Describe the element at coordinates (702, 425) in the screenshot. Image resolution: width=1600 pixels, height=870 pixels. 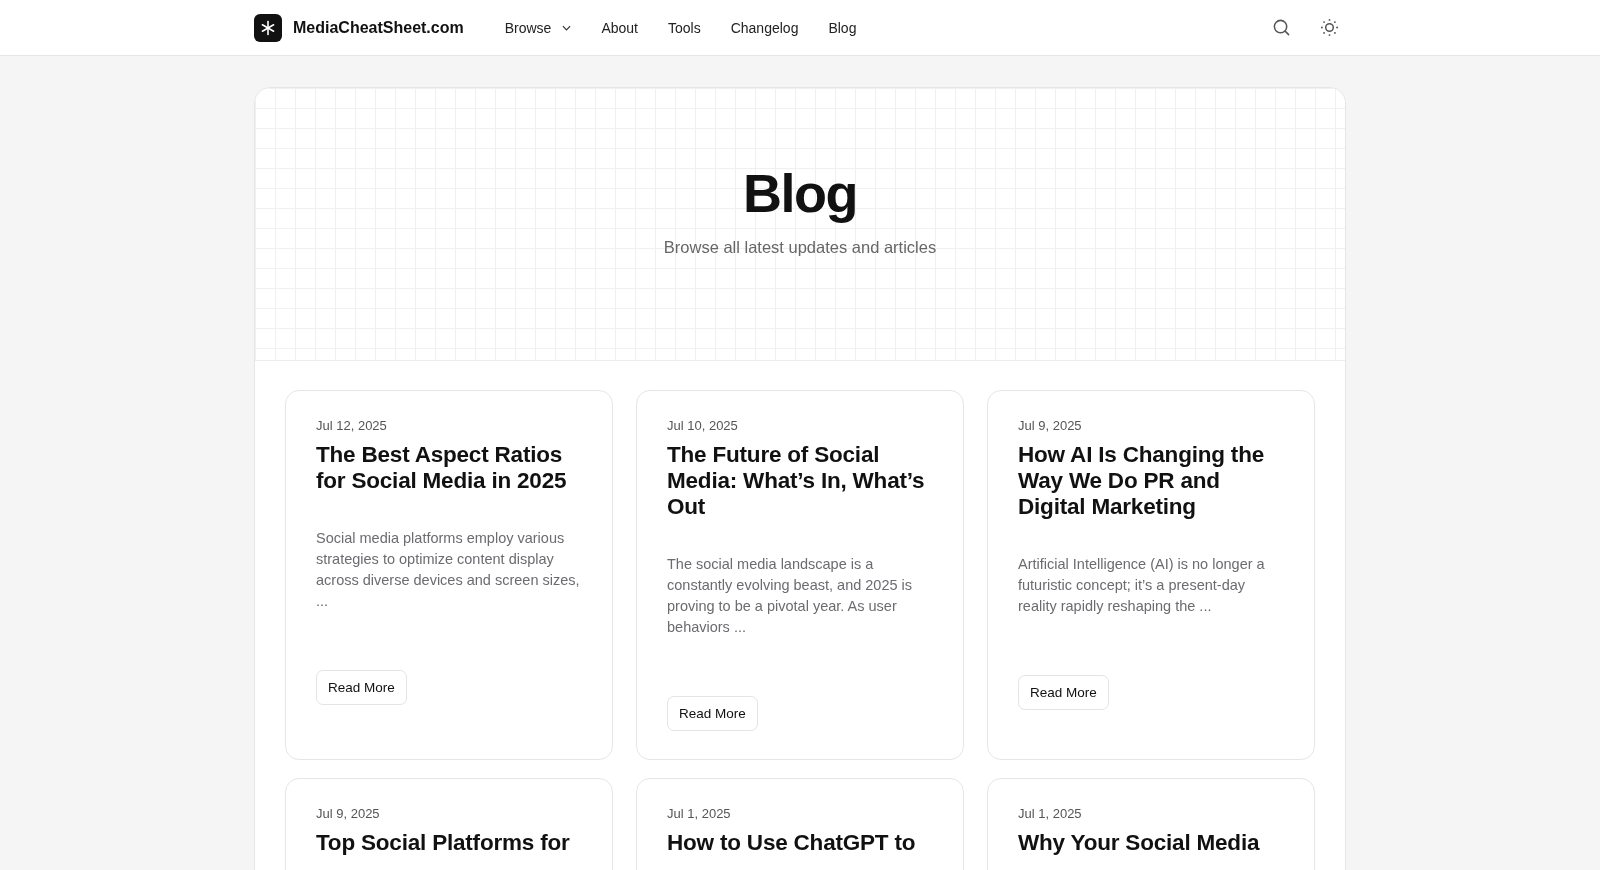
I see `post-date: Jul 10, 2025` at that location.